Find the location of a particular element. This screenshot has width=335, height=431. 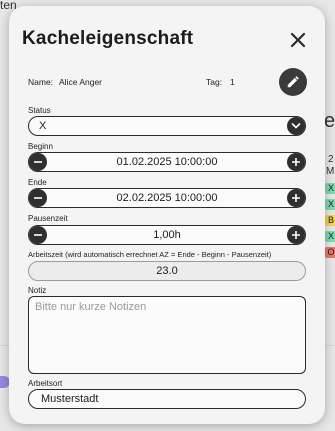

end-datetime-field: 02.02.2025 10:00:00 is located at coordinates (167, 198).